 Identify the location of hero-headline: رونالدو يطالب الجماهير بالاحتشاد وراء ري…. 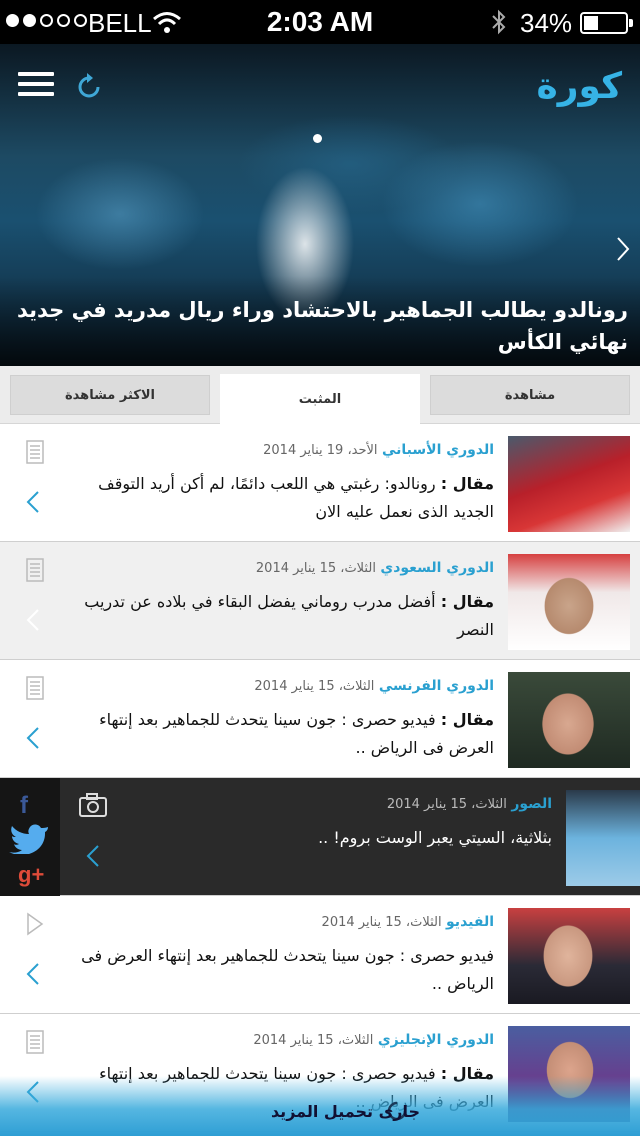
(320, 326).